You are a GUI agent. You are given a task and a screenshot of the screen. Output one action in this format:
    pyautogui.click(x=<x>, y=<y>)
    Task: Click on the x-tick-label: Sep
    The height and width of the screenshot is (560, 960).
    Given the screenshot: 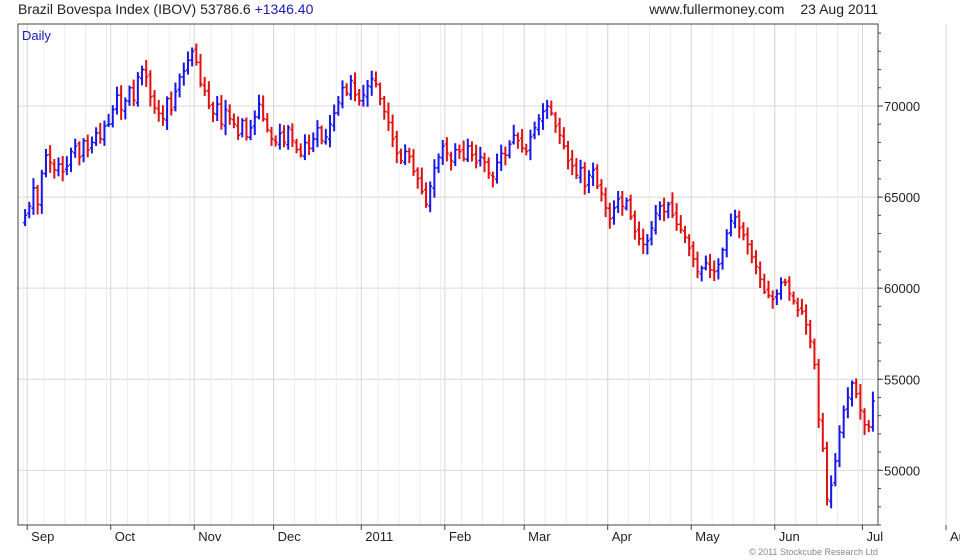 What is the action you would take?
    pyautogui.click(x=42, y=536)
    